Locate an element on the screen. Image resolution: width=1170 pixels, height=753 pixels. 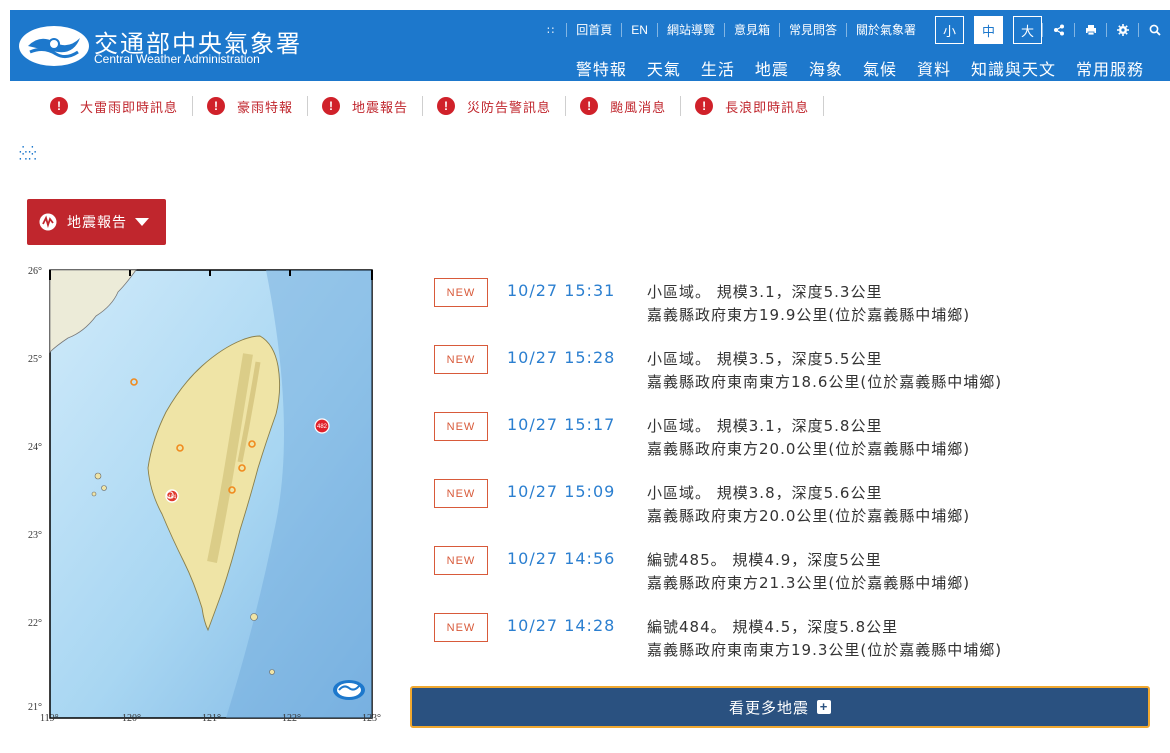
event-summary: 小區域。 規模3.8，深度5.6公里 is located at coordinates (764, 492).